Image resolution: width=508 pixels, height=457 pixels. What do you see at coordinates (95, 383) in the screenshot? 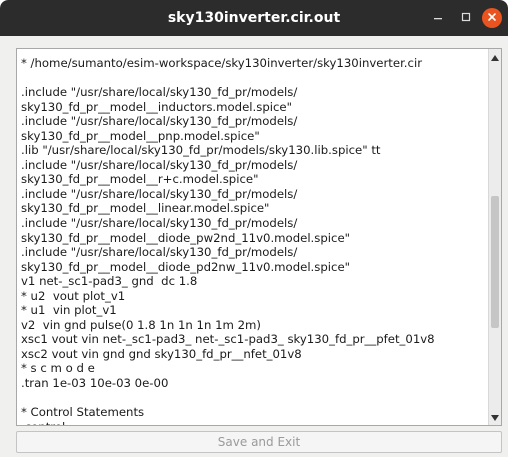
I see `text-line: .tran 1e-03 10e-03 0e-00` at bounding box center [95, 383].